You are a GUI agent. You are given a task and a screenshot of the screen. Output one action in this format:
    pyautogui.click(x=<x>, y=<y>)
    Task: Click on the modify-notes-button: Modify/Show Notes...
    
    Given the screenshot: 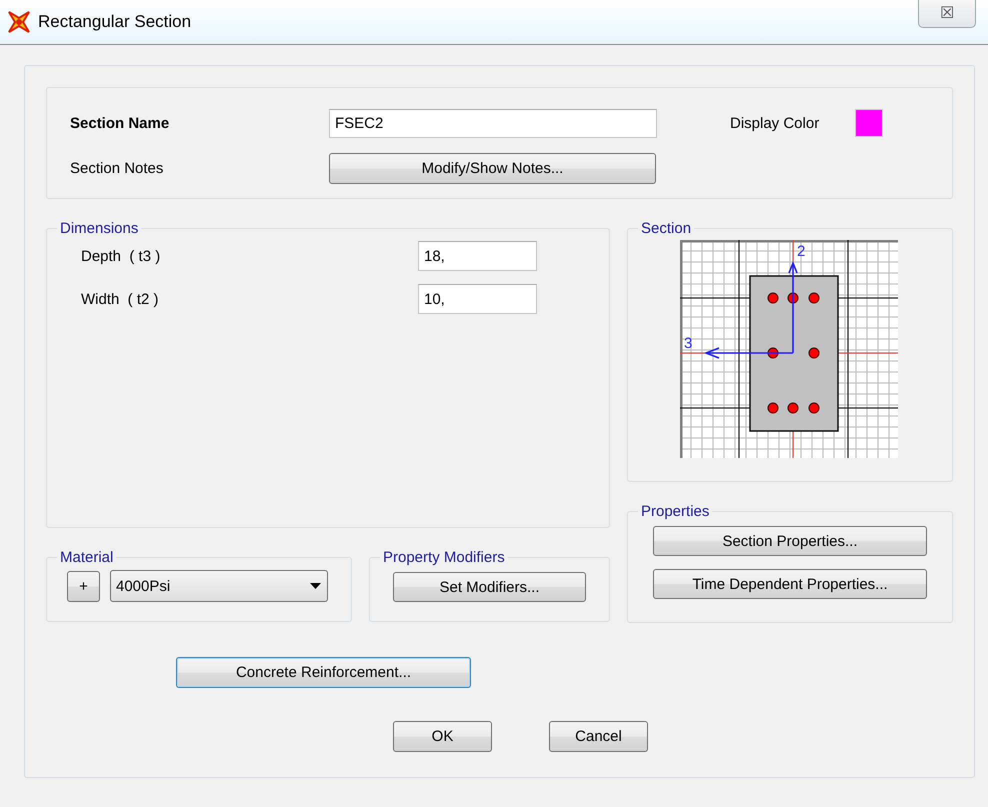 What is the action you would take?
    pyautogui.click(x=492, y=168)
    